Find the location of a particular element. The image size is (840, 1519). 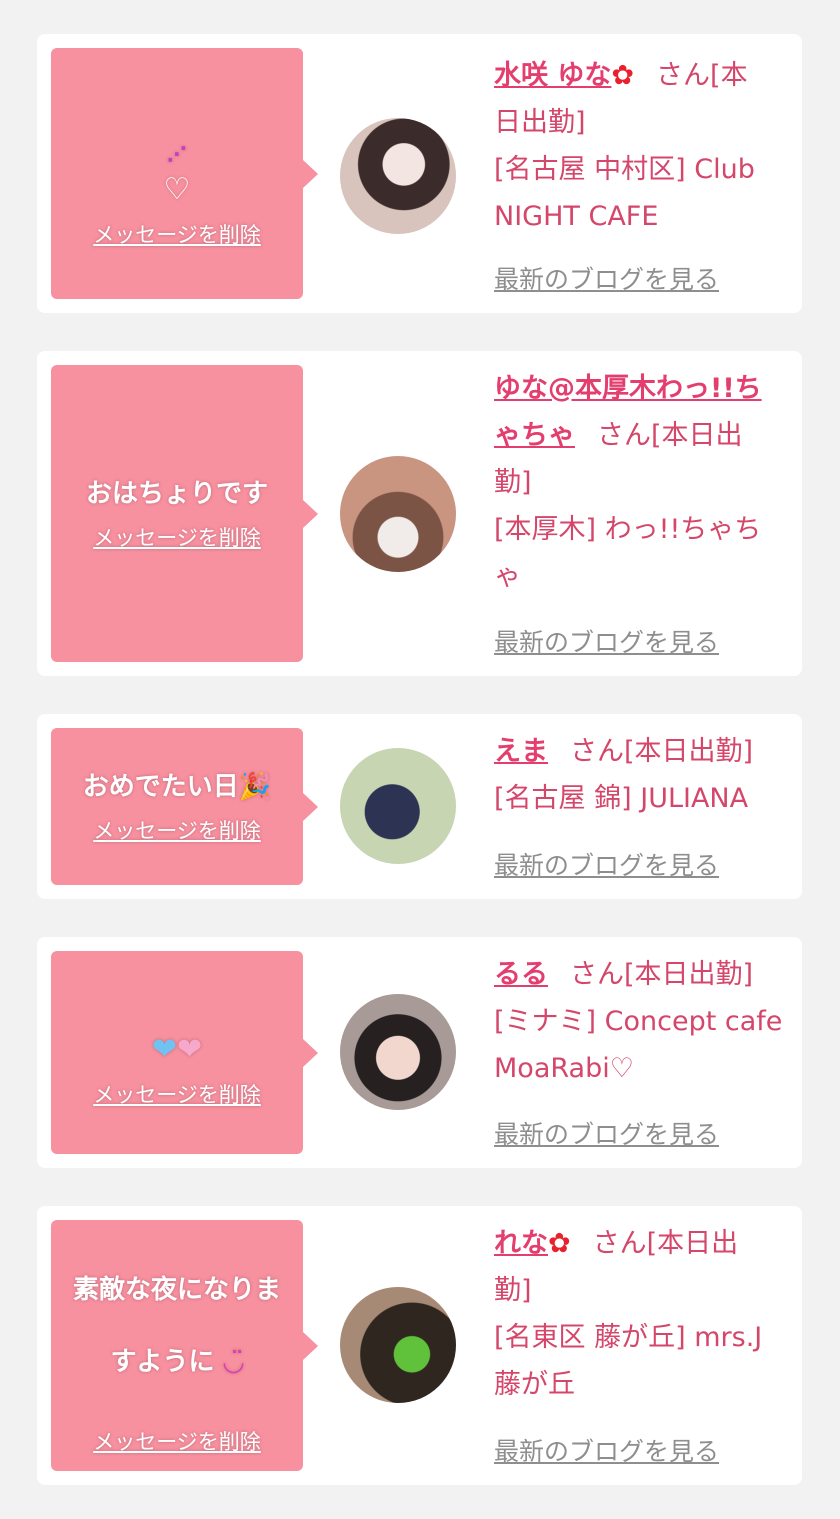

sparkle-icon: ⋰ is located at coordinates (177, 153).